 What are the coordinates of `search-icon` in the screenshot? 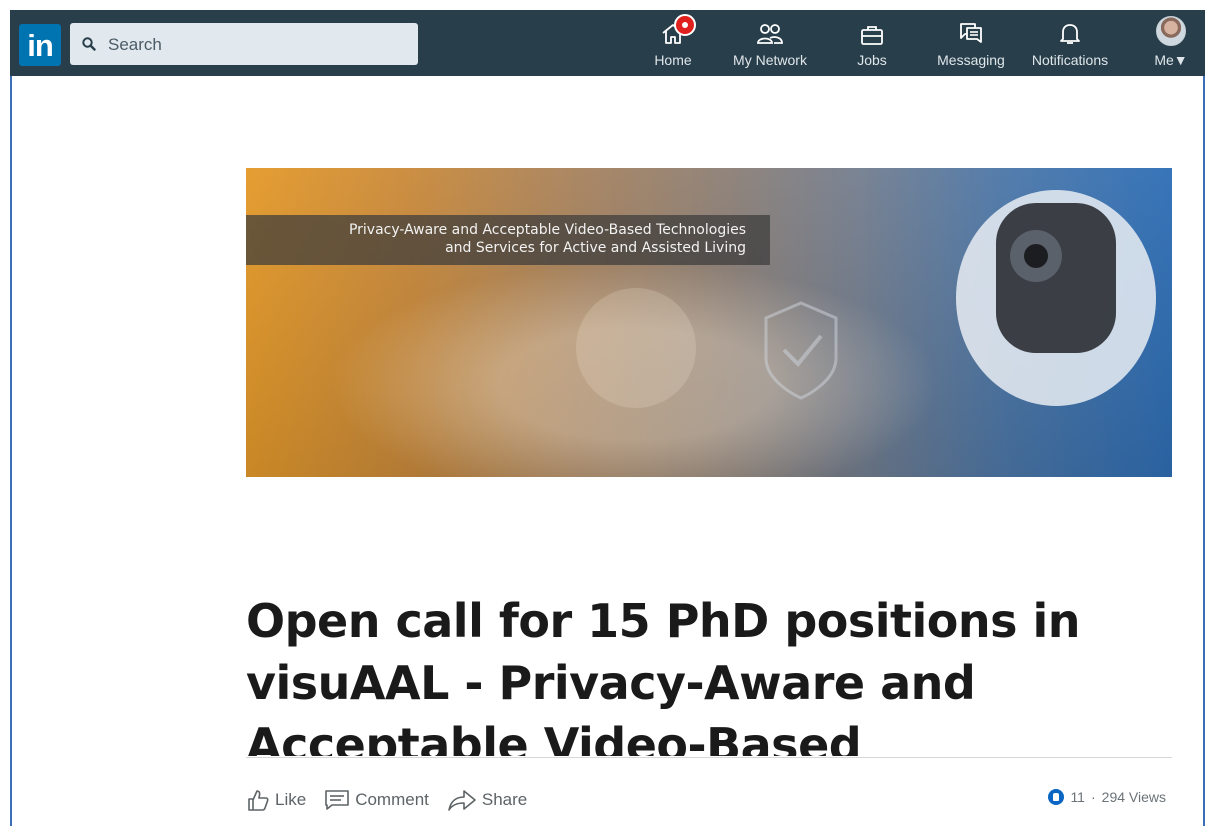 It's located at (89, 44).